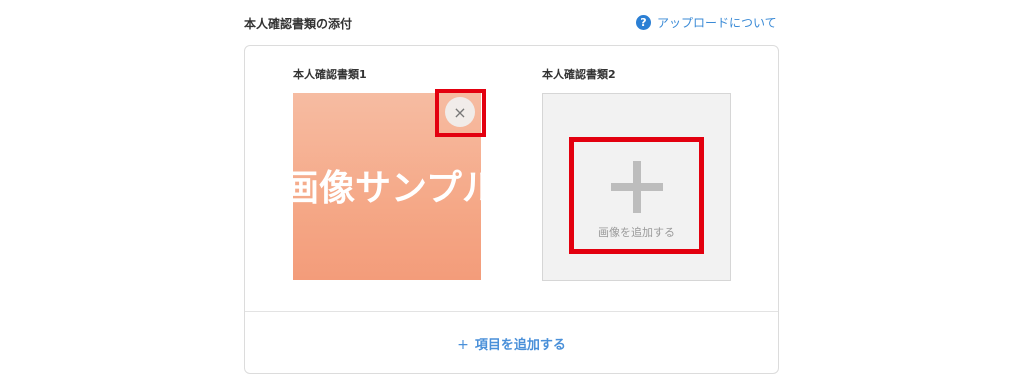 The image size is (1023, 387). I want to click on document-1-label: 本人確認書類1, so click(330, 74).